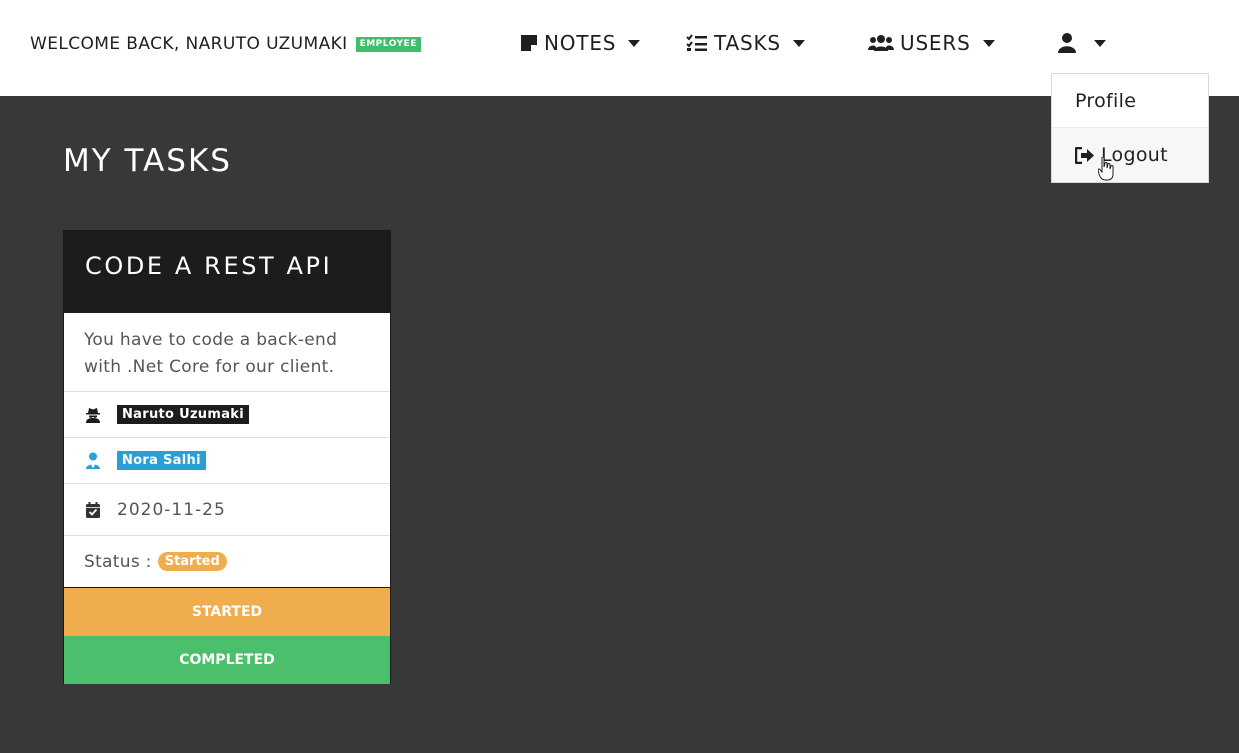 This screenshot has height=753, width=1239. Describe the element at coordinates (1084, 155) in the screenshot. I see `sign-out-icon` at that location.